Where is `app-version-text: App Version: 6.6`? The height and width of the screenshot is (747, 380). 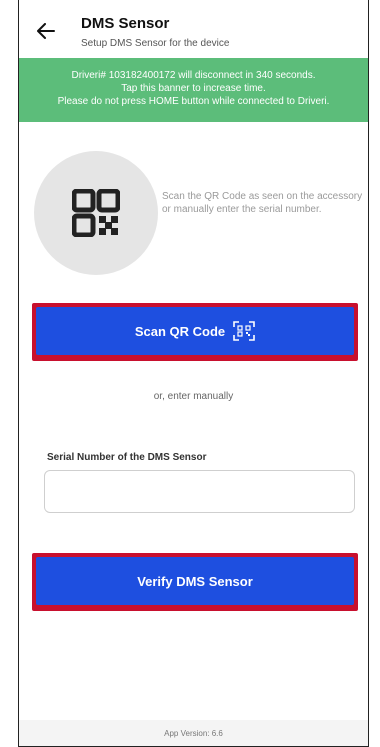
app-version-text: App Version: 6.6 is located at coordinates (193, 733).